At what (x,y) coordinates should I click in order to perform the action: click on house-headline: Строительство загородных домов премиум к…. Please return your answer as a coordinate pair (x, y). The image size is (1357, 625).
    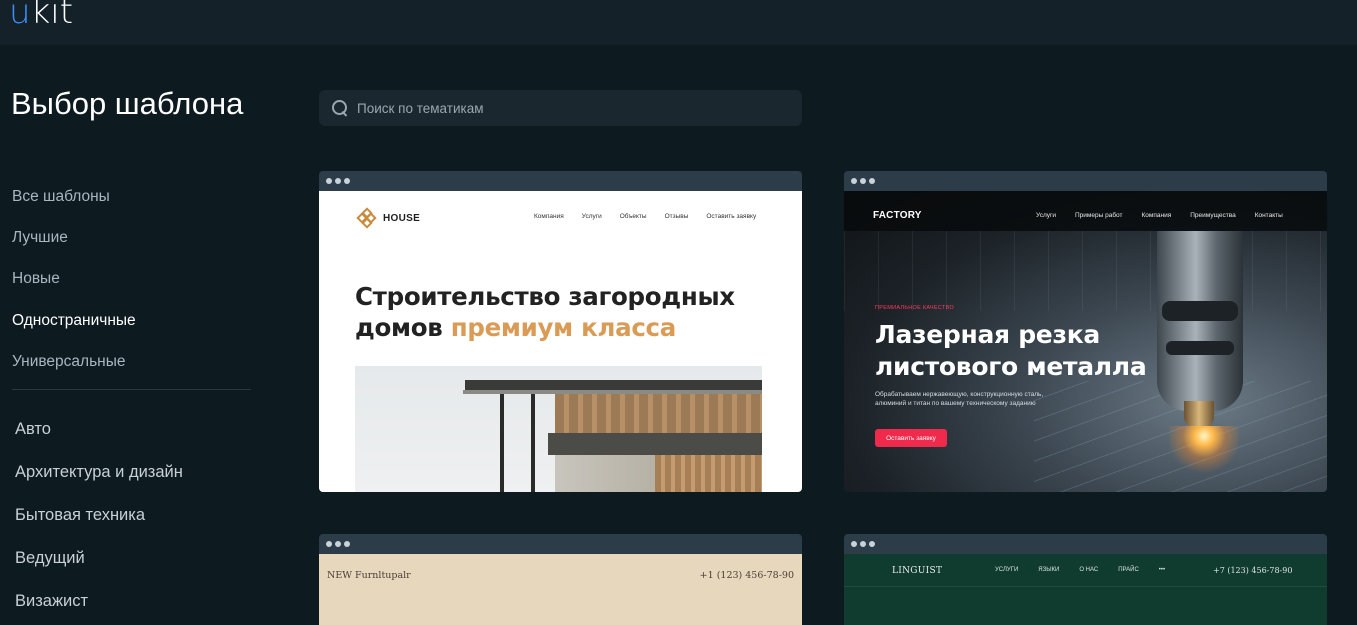
    Looking at the image, I should click on (545, 312).